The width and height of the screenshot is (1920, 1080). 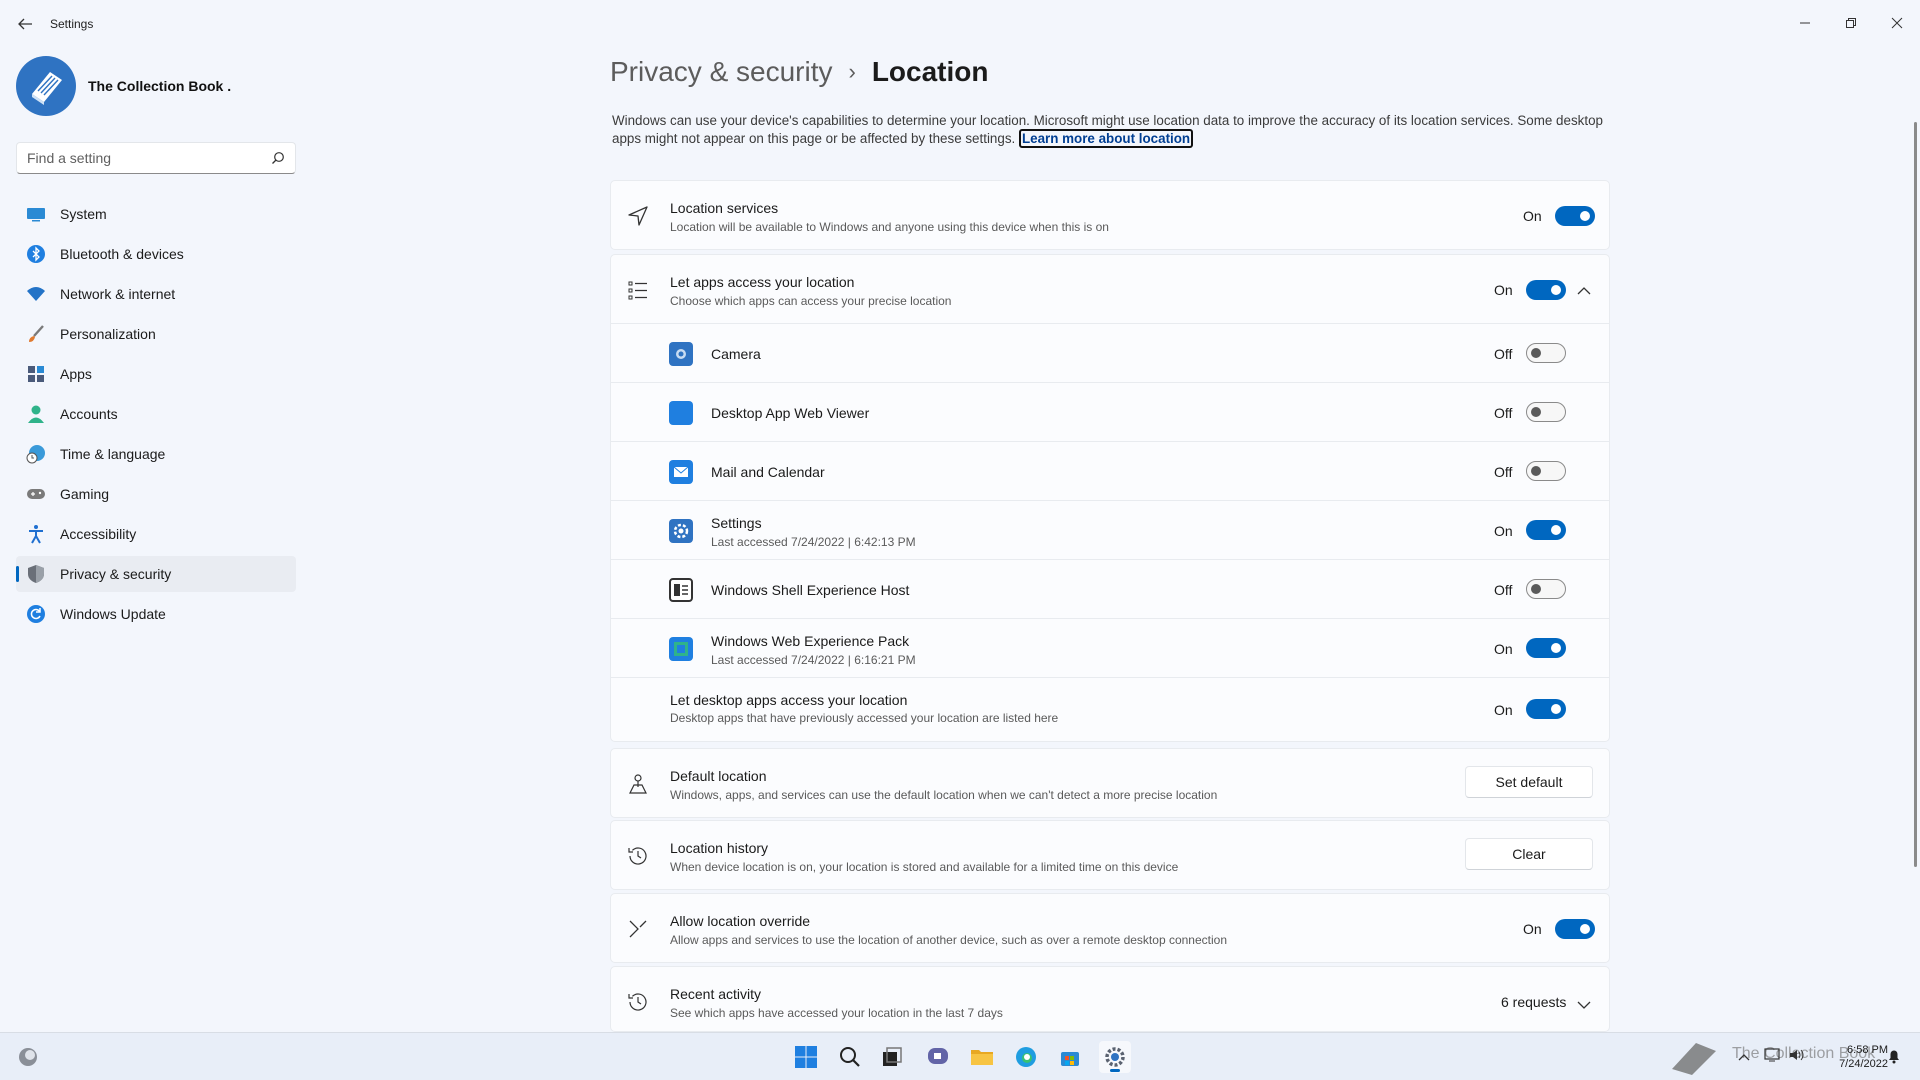 What do you see at coordinates (1106, 138) in the screenshot?
I see `learn-more-link: Learn more about location` at bounding box center [1106, 138].